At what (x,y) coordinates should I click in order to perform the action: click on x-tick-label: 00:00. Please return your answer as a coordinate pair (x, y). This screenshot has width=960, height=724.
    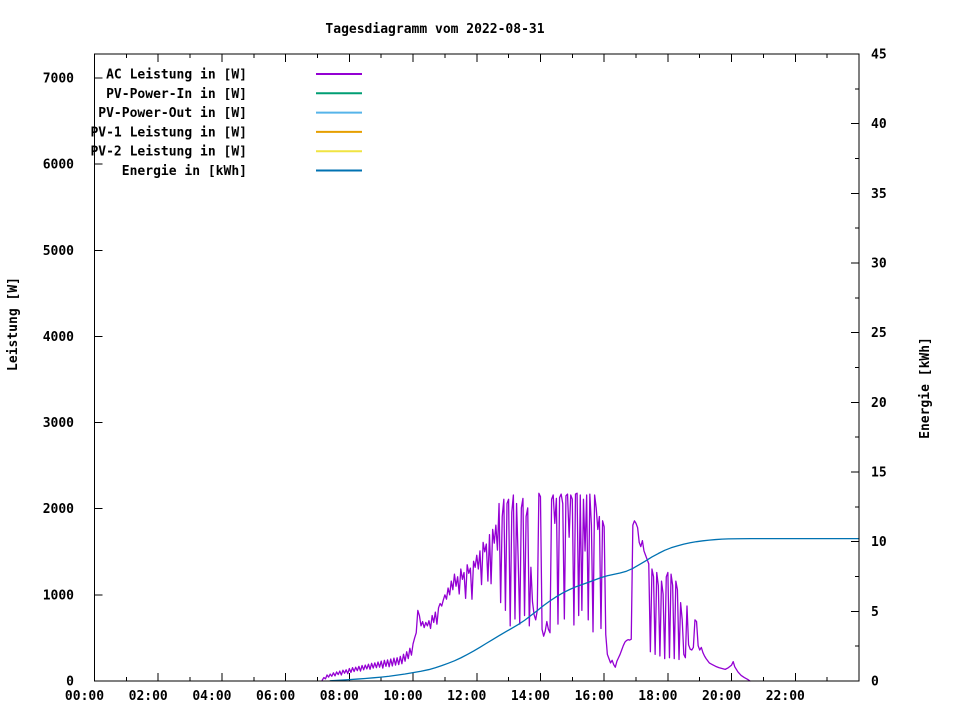
    Looking at the image, I should click on (84, 696).